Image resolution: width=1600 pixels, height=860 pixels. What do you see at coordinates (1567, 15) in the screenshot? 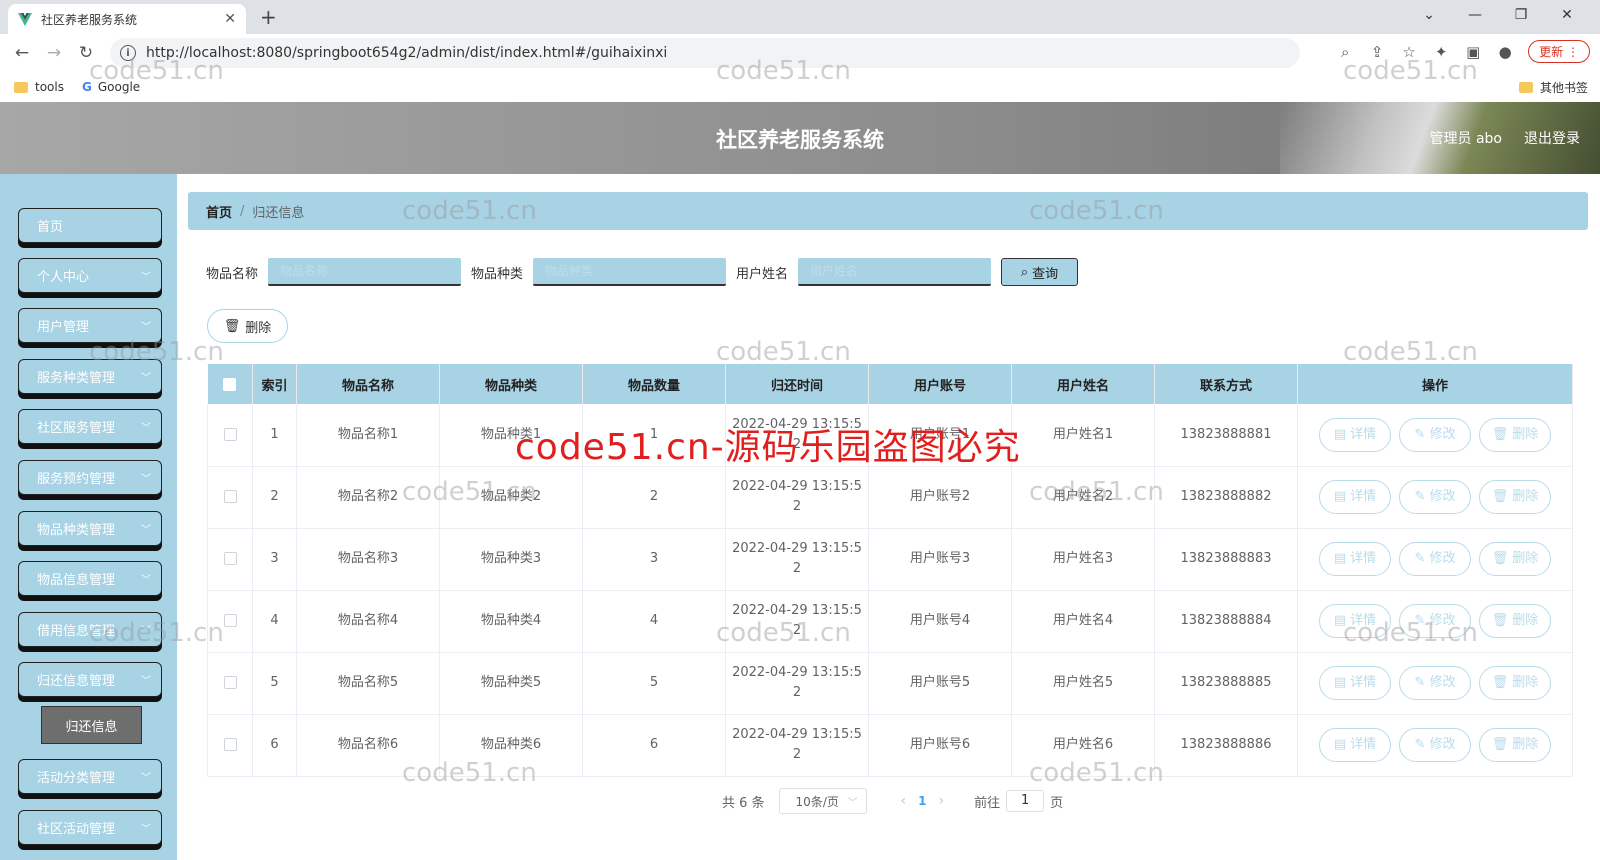
I see `close-window-icon: ✕` at bounding box center [1567, 15].